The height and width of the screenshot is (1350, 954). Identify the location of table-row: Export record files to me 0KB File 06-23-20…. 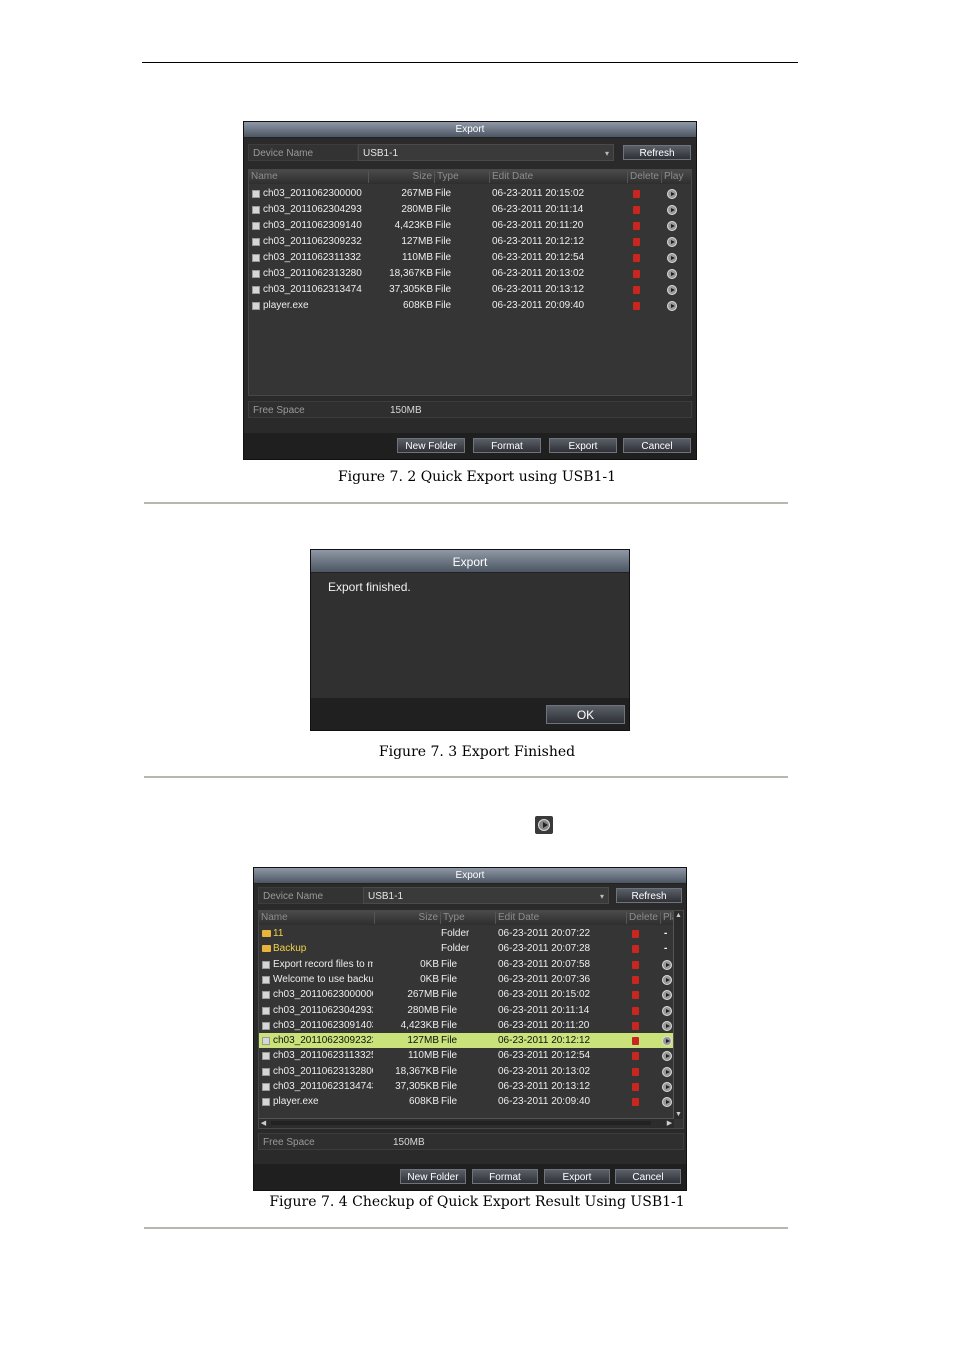
(471, 964).